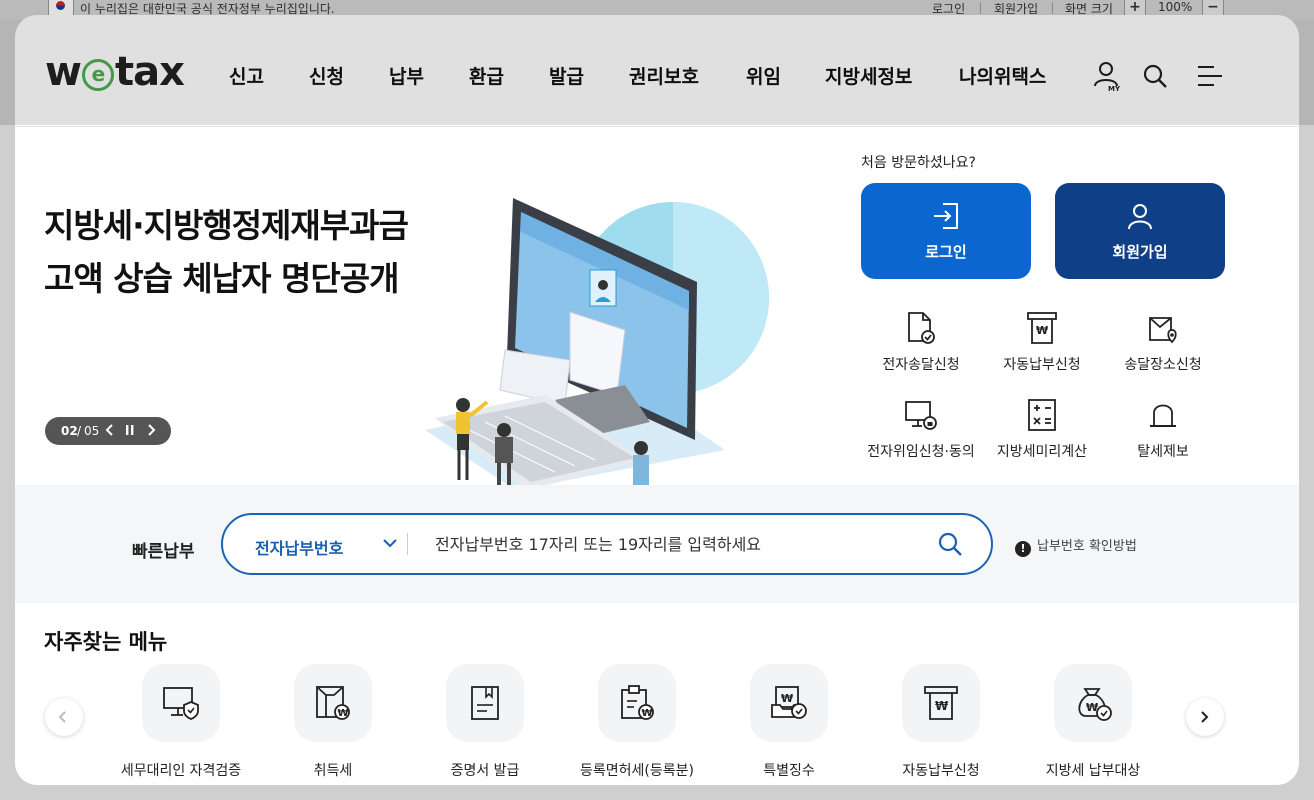  Describe the element at coordinates (485, 771) in the screenshot. I see `freq-item-label: 증명서 발급` at that location.